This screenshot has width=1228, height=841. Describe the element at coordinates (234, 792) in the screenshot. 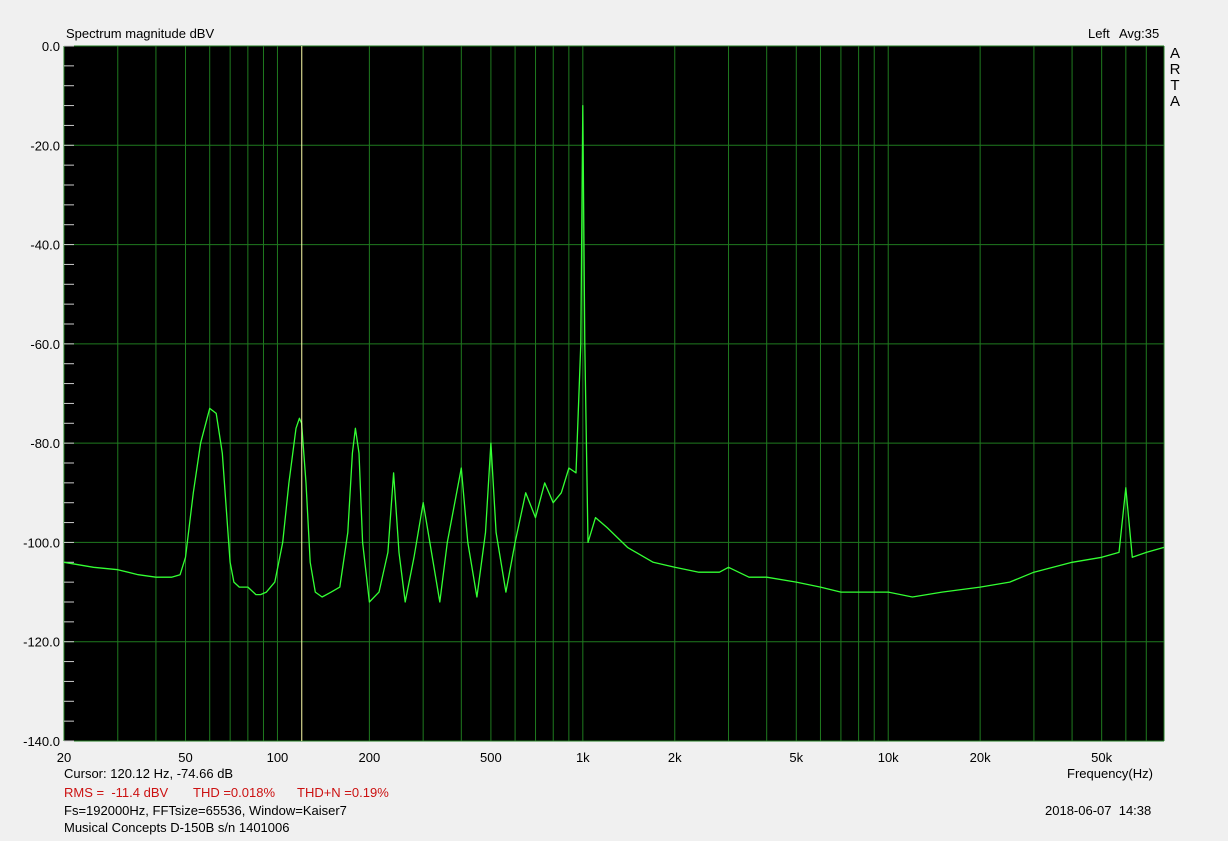

I see `thd-readout: THD =0.018%` at that location.